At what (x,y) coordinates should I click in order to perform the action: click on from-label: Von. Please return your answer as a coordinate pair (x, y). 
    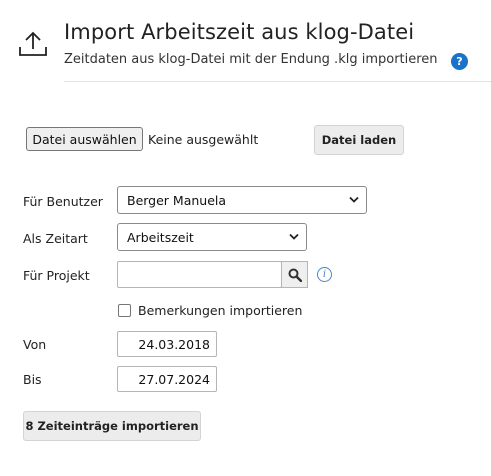
    Looking at the image, I should click on (35, 344).